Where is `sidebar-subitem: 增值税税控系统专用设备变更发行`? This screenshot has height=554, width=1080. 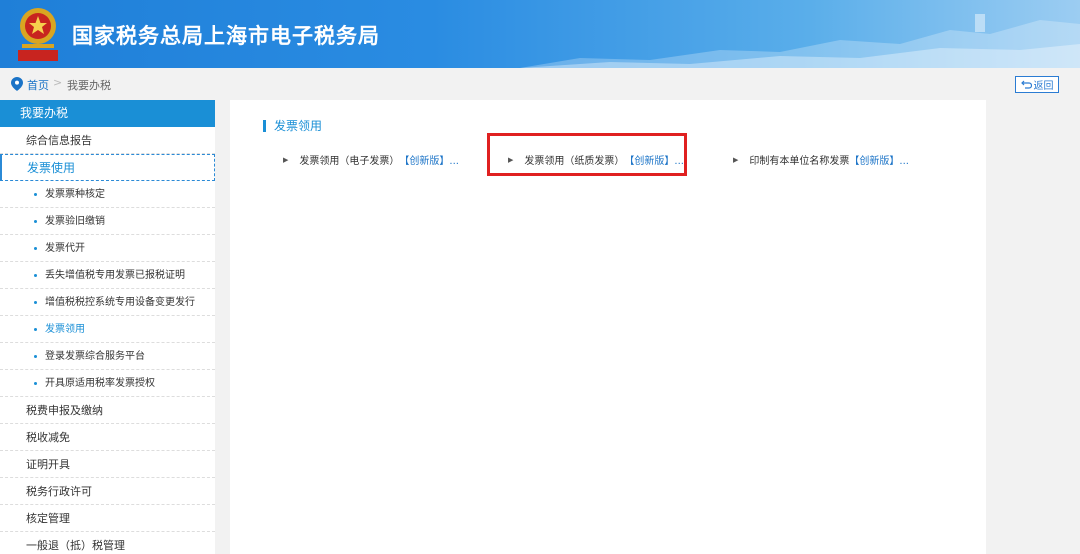
sidebar-subitem: 增值税税控系统专用设备变更发行 is located at coordinates (107, 302).